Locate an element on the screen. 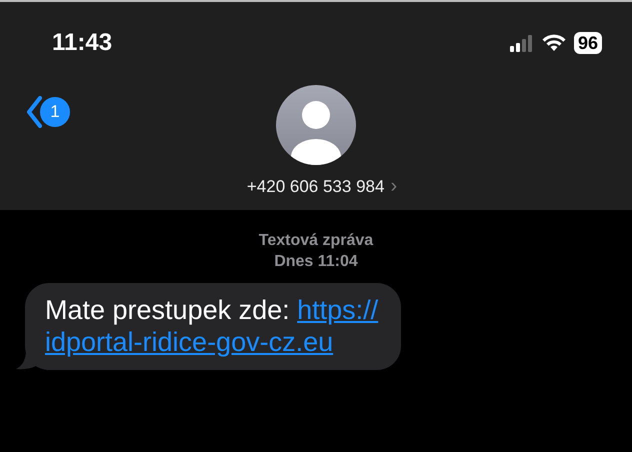  back-button: 1 is located at coordinates (48, 112).